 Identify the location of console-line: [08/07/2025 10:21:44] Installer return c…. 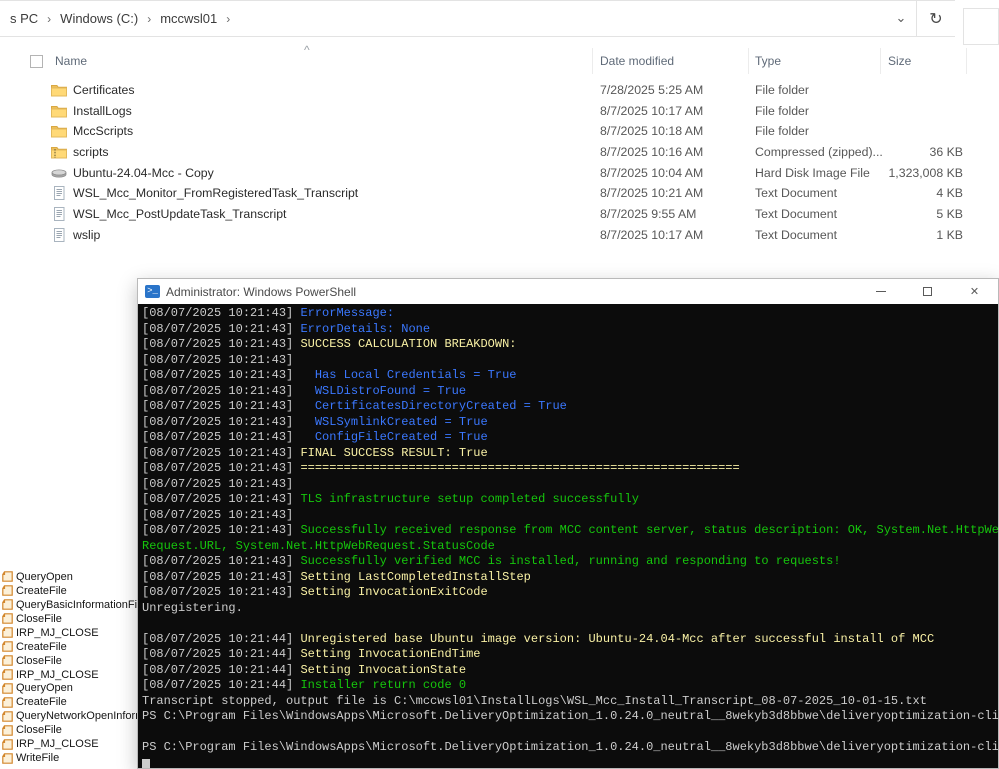
(570, 686).